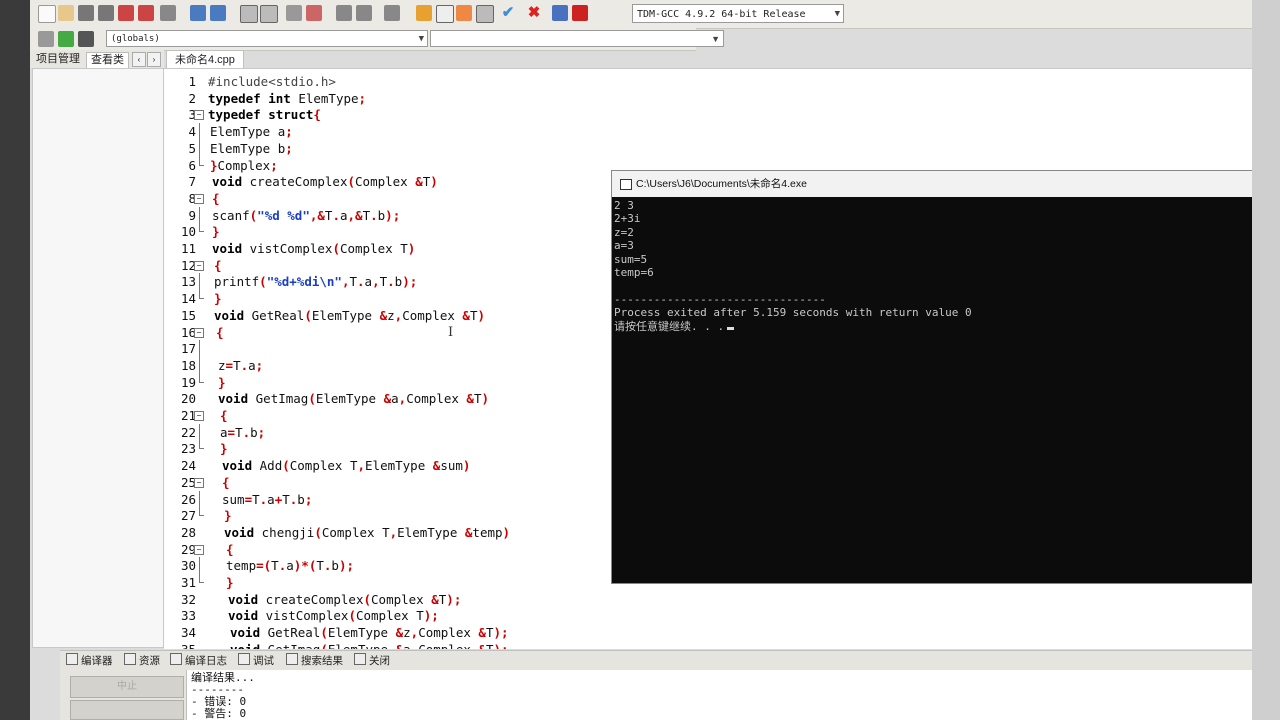 The image size is (1280, 720). Describe the element at coordinates (709, 81) in the screenshot. I see `code-line: 1 #include<stdio.h>` at that location.